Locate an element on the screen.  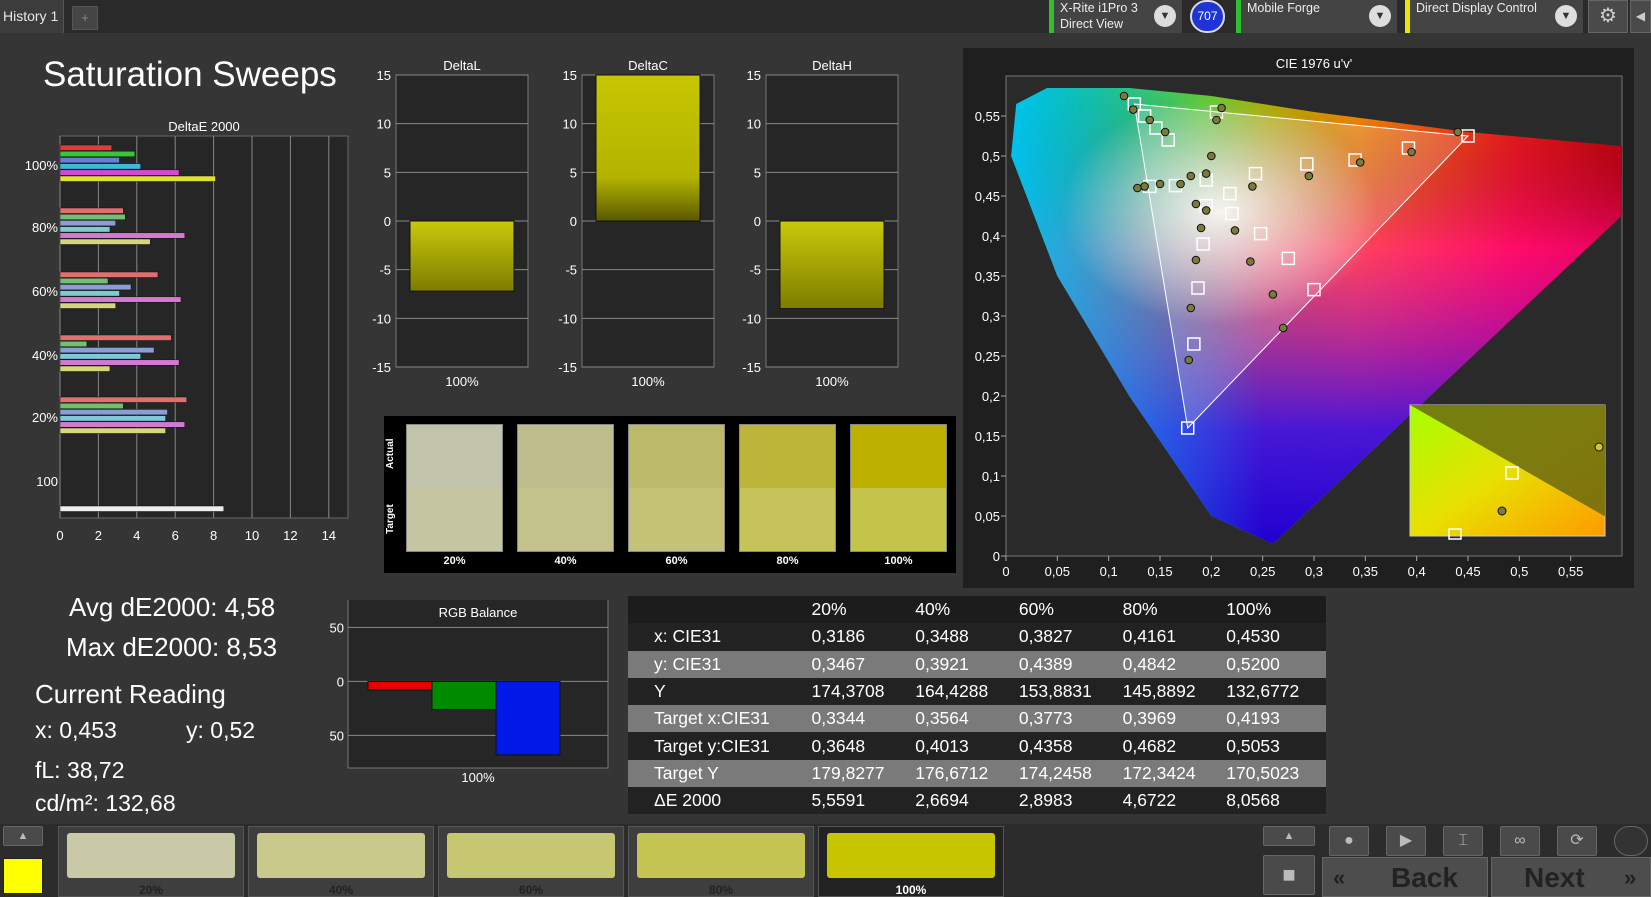
tab-history-1: History 1 is located at coordinates (32, 16).